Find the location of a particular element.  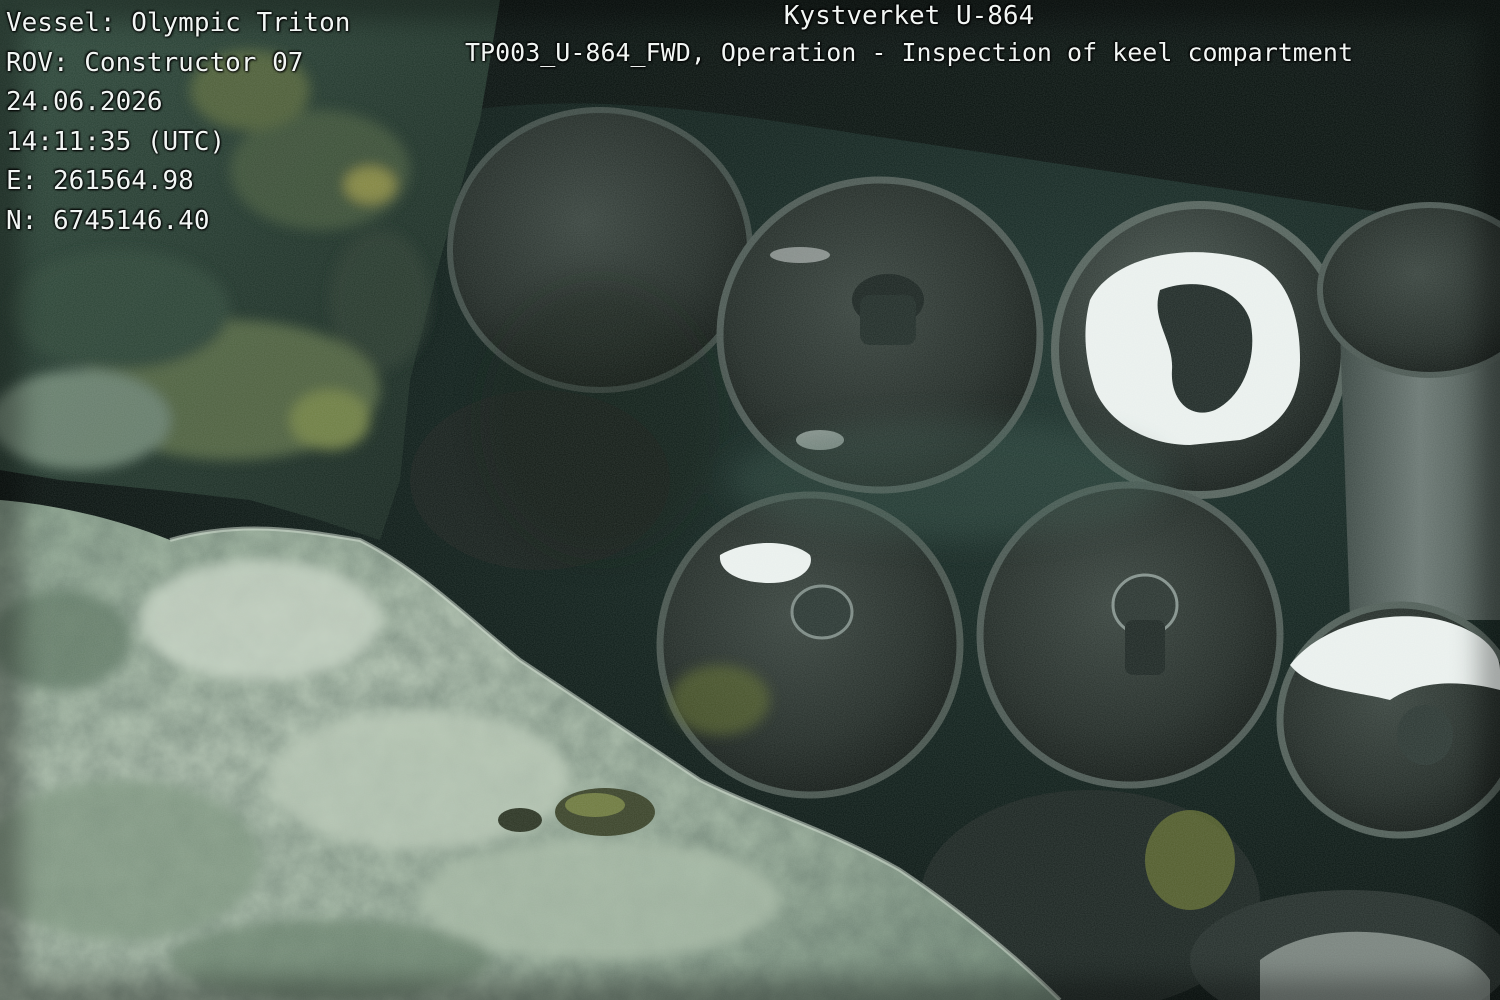

operation-title: Kystverket U-864 is located at coordinates (909, 16).